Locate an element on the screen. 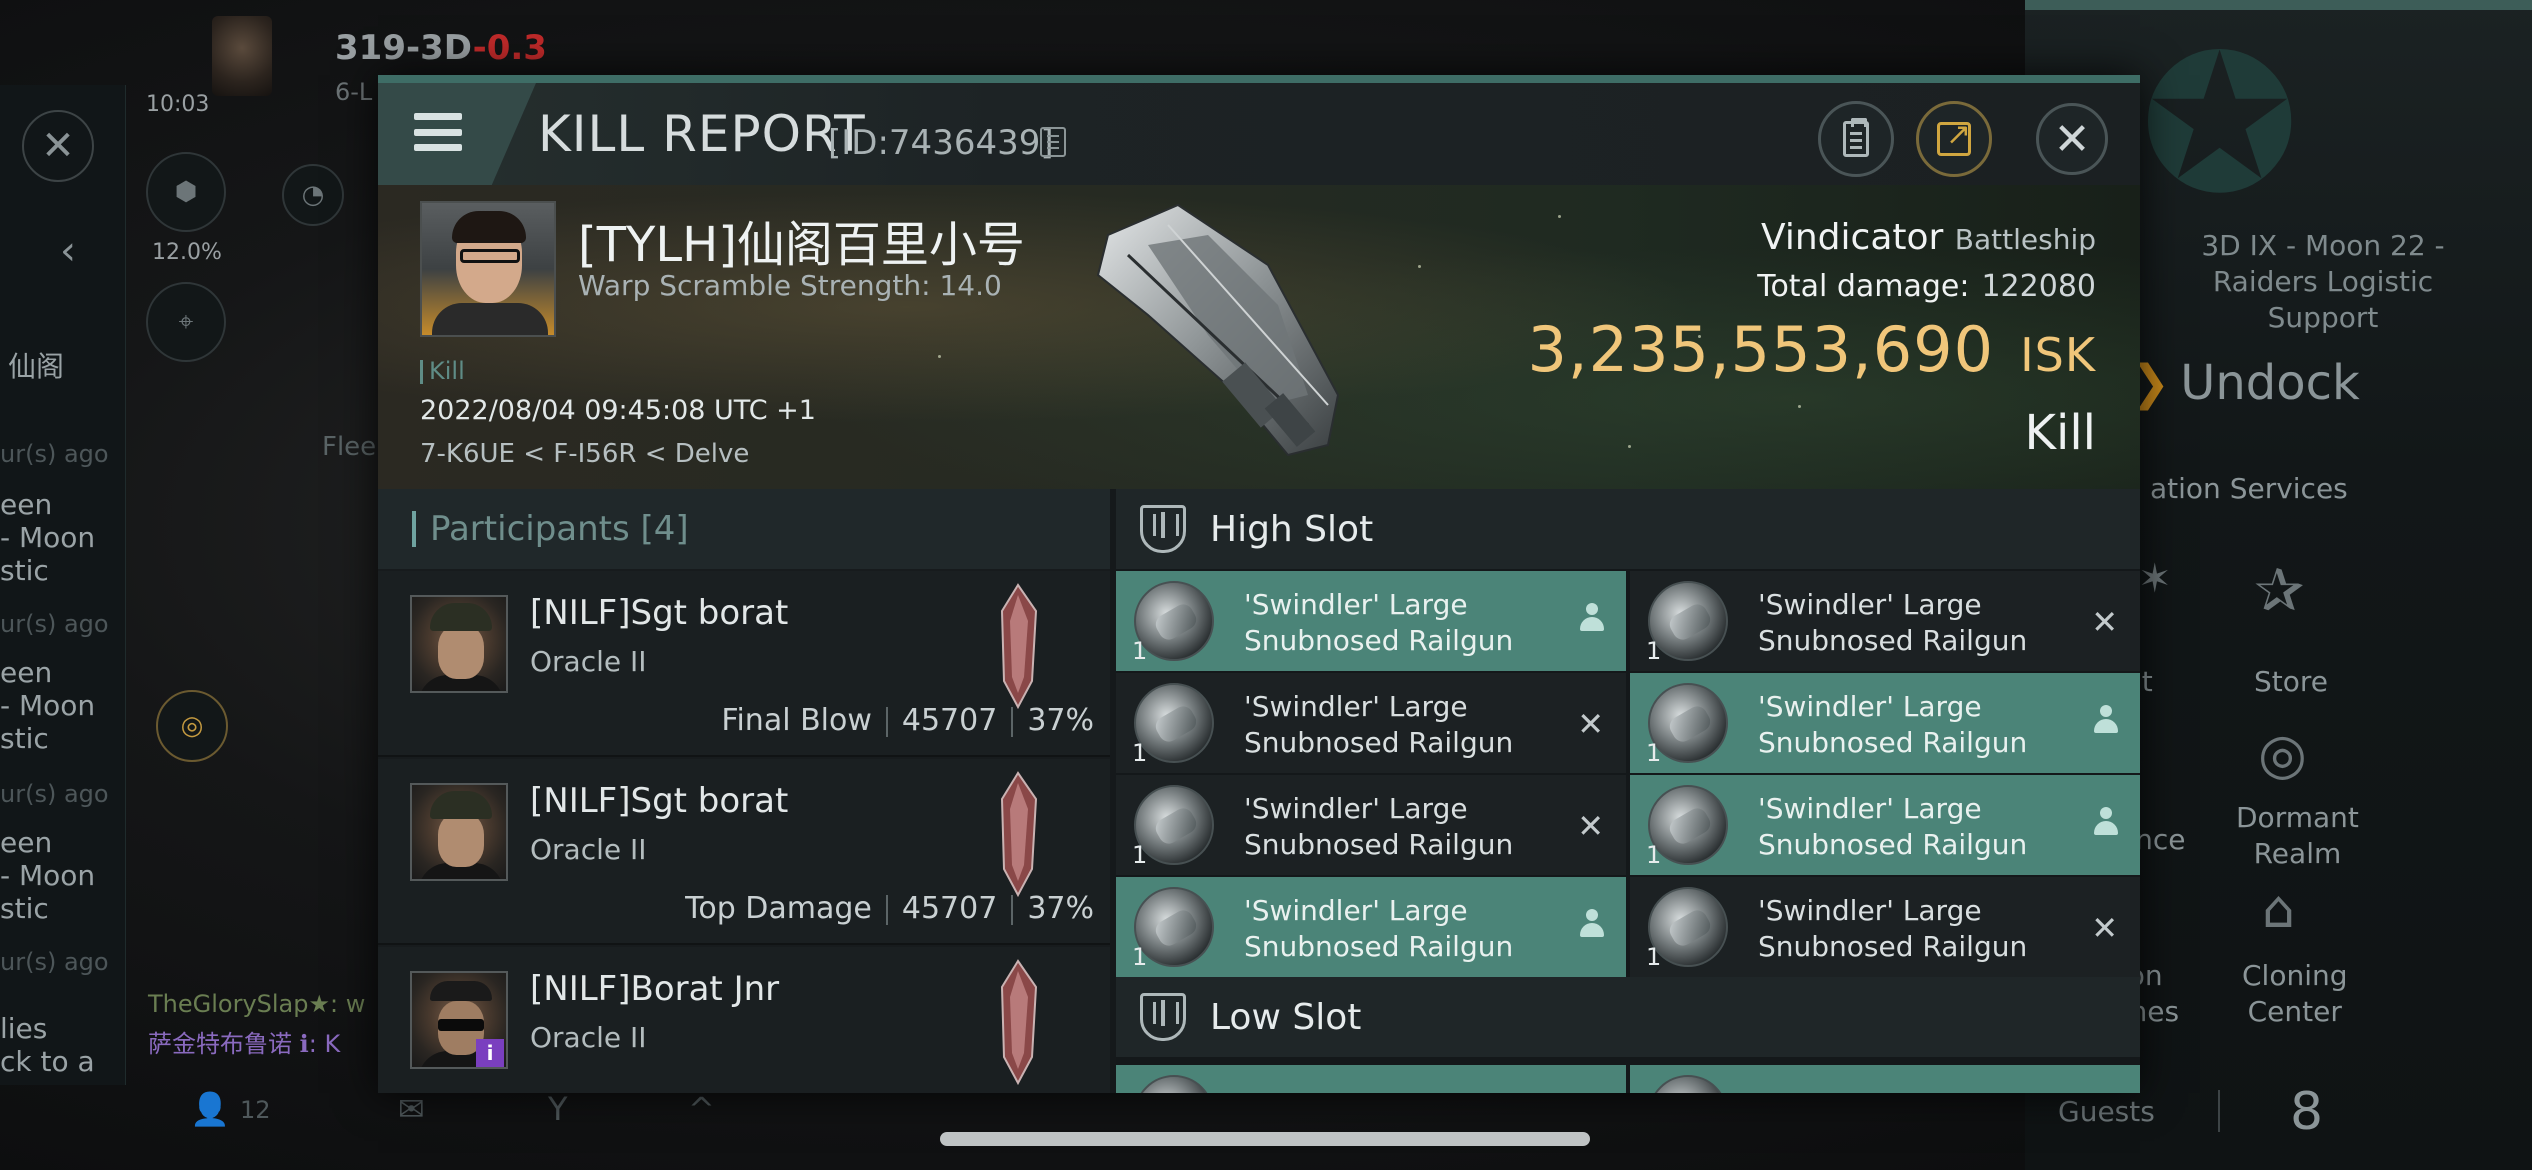 This screenshot has height=1170, width=2532. chevron-left-icon: ‹ is located at coordinates (68, 251).